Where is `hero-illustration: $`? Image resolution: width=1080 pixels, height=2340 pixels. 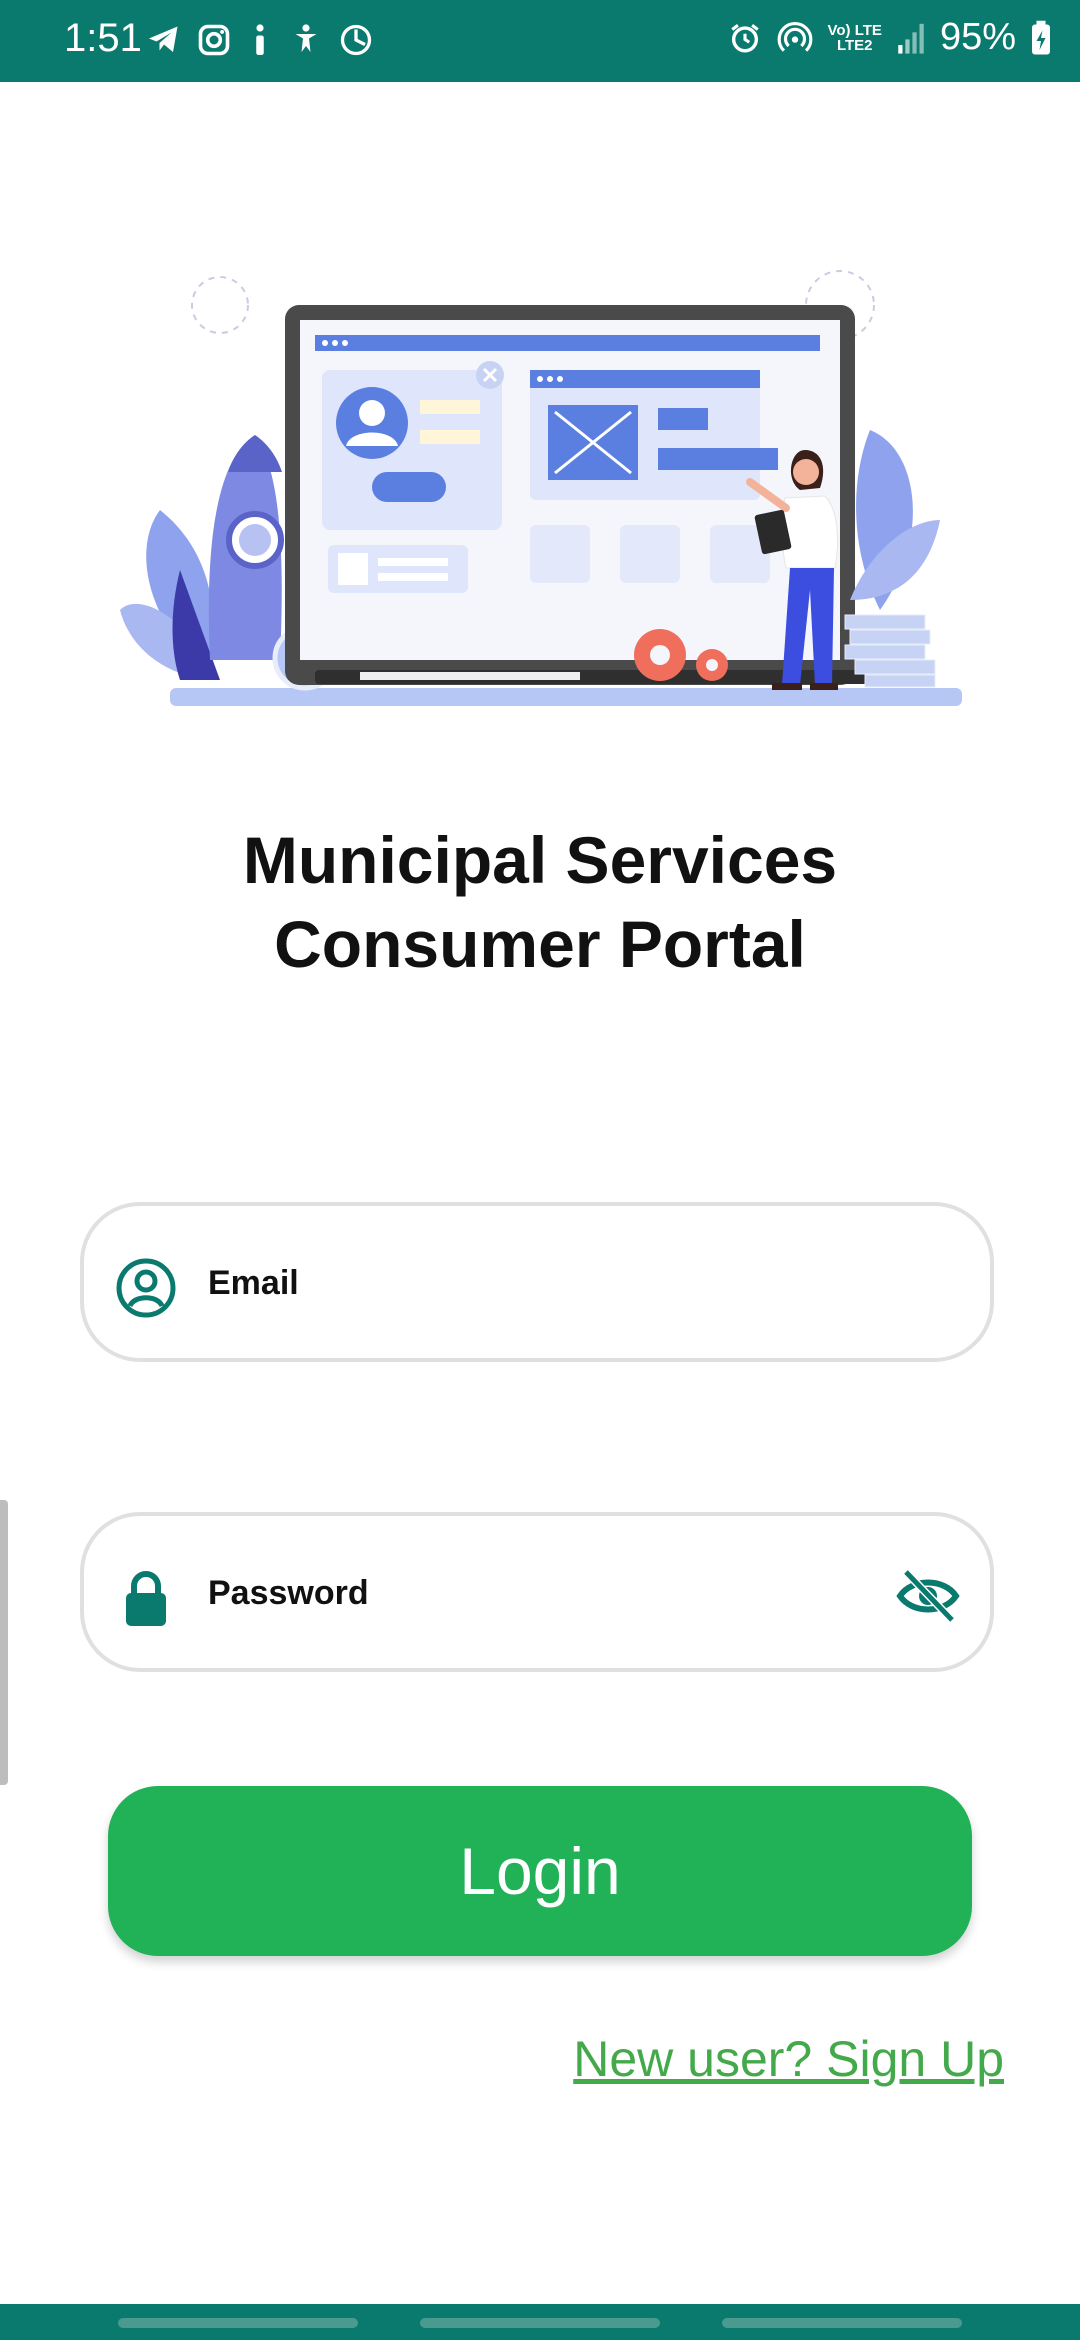
hero-illustration: $ is located at coordinates (541, 488).